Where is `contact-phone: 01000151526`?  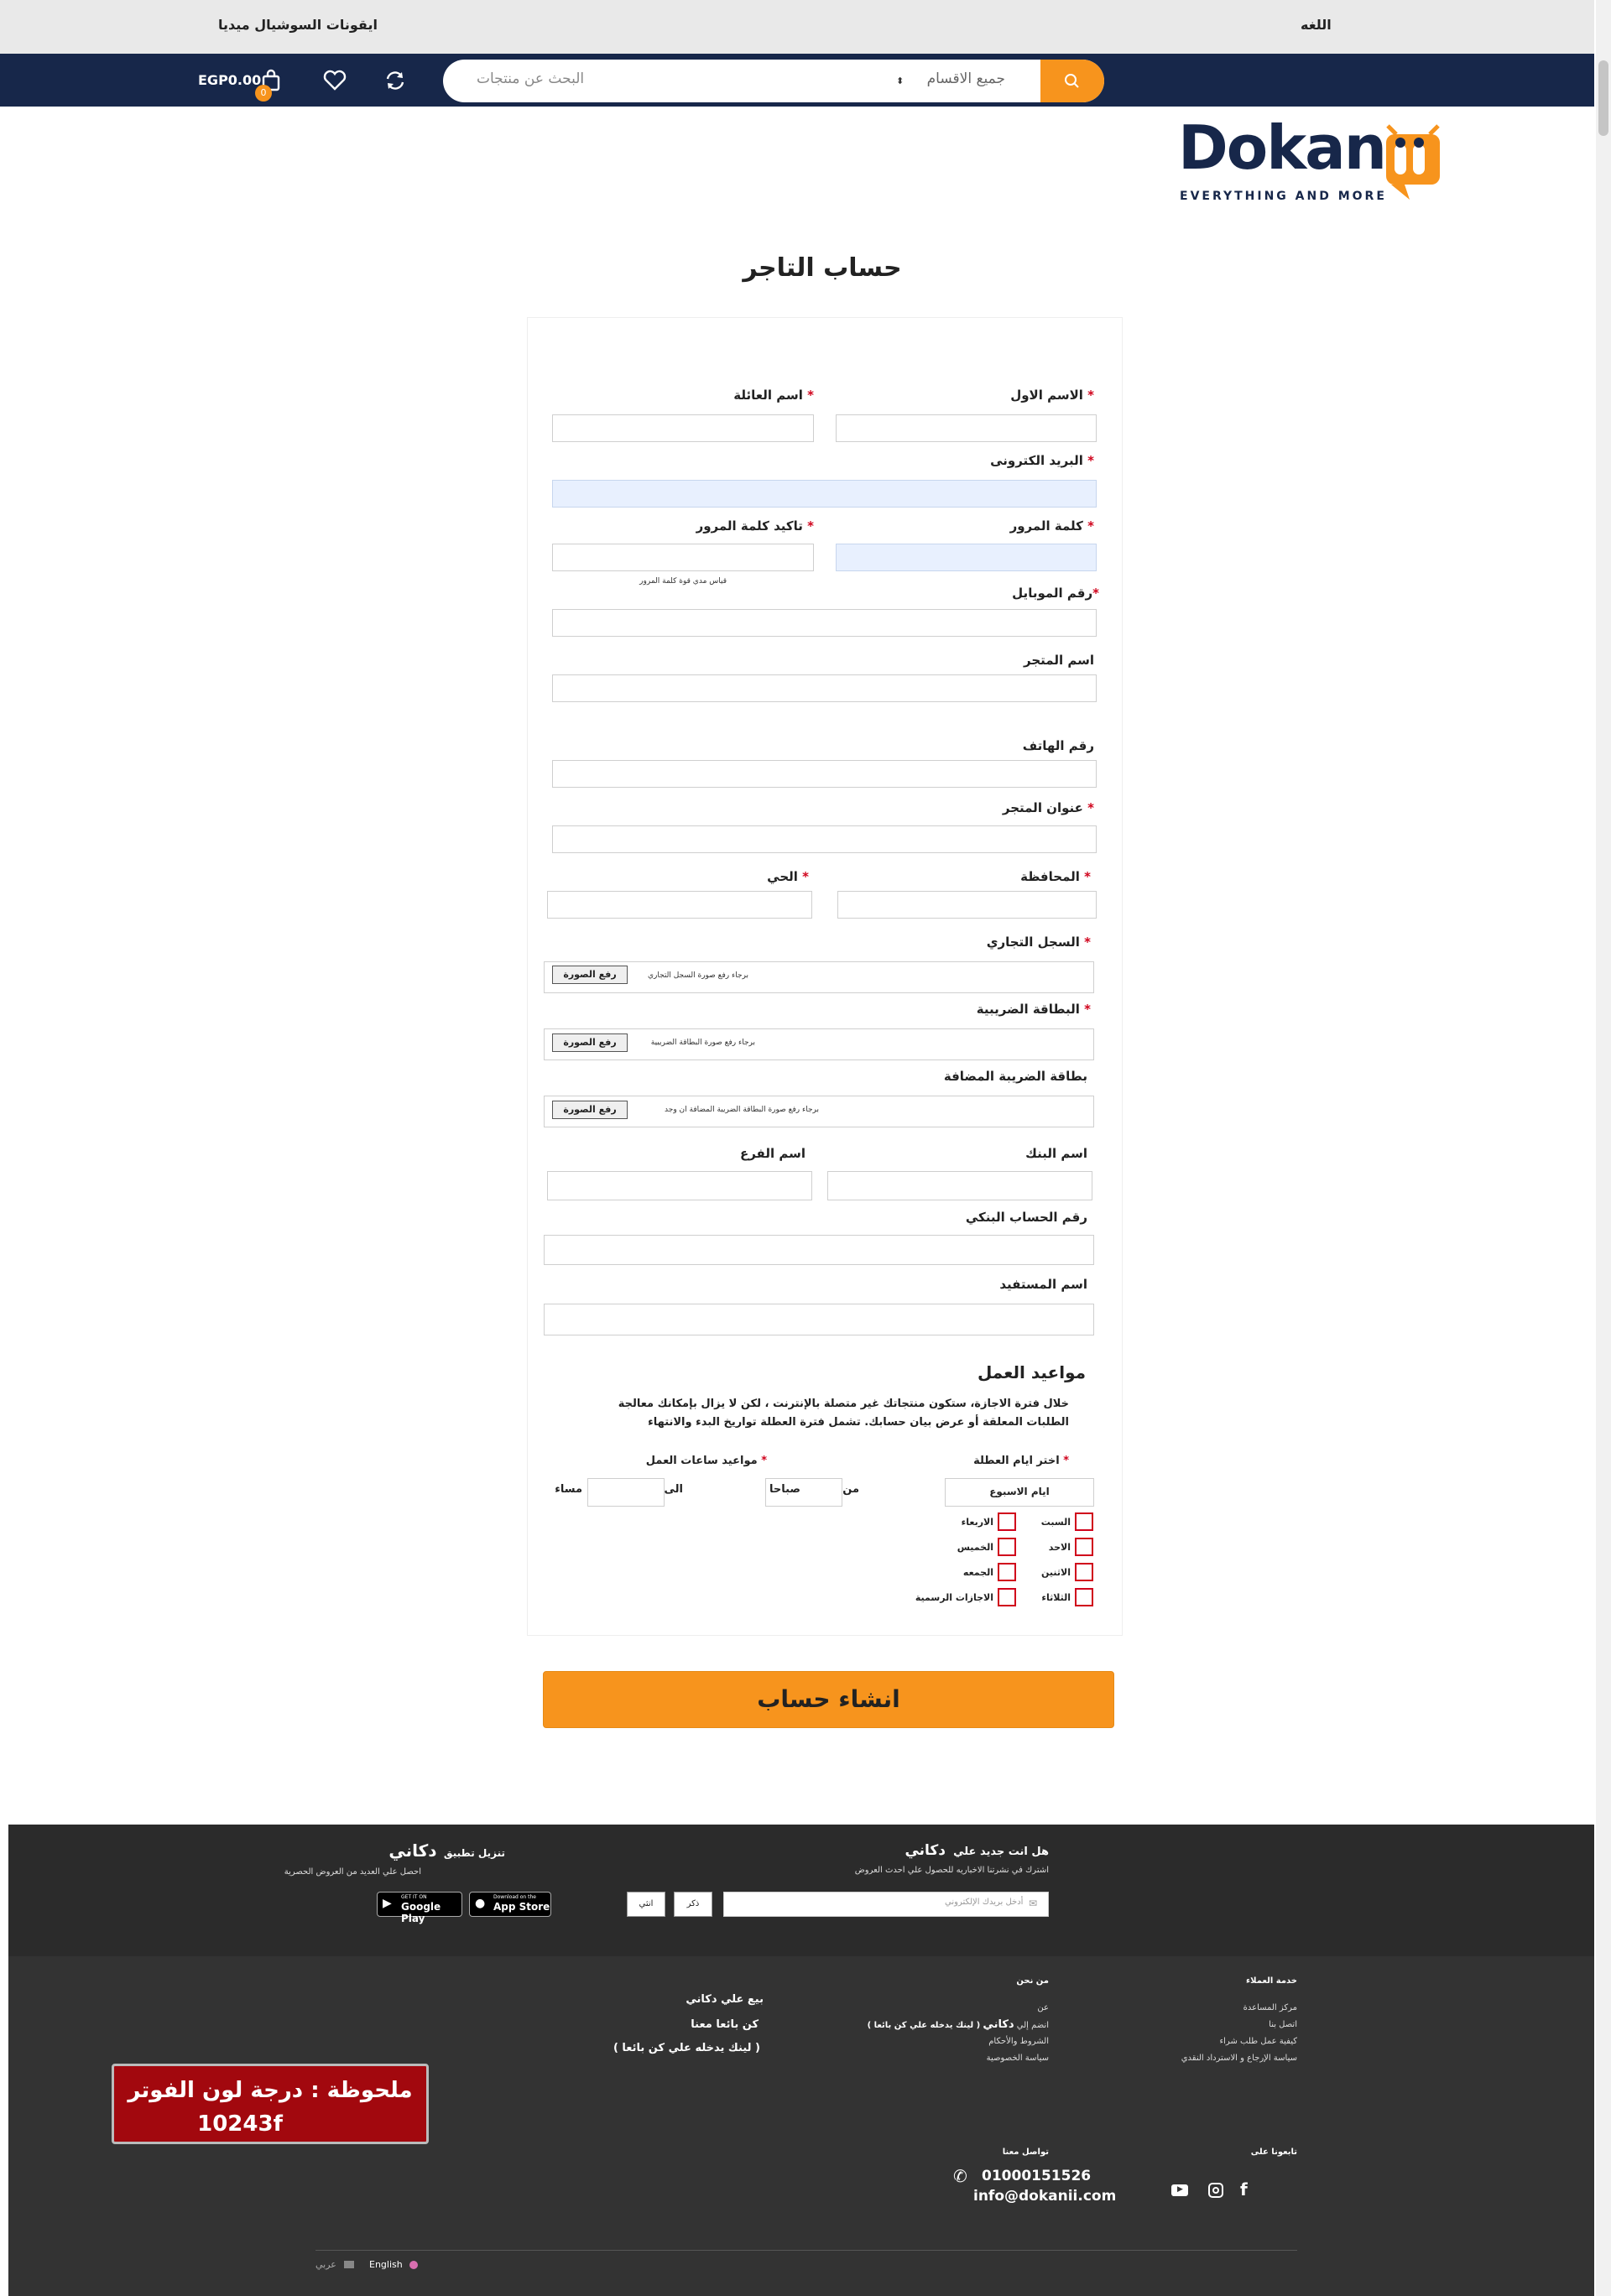
contact-phone: 01000151526 is located at coordinates (1037, 2176).